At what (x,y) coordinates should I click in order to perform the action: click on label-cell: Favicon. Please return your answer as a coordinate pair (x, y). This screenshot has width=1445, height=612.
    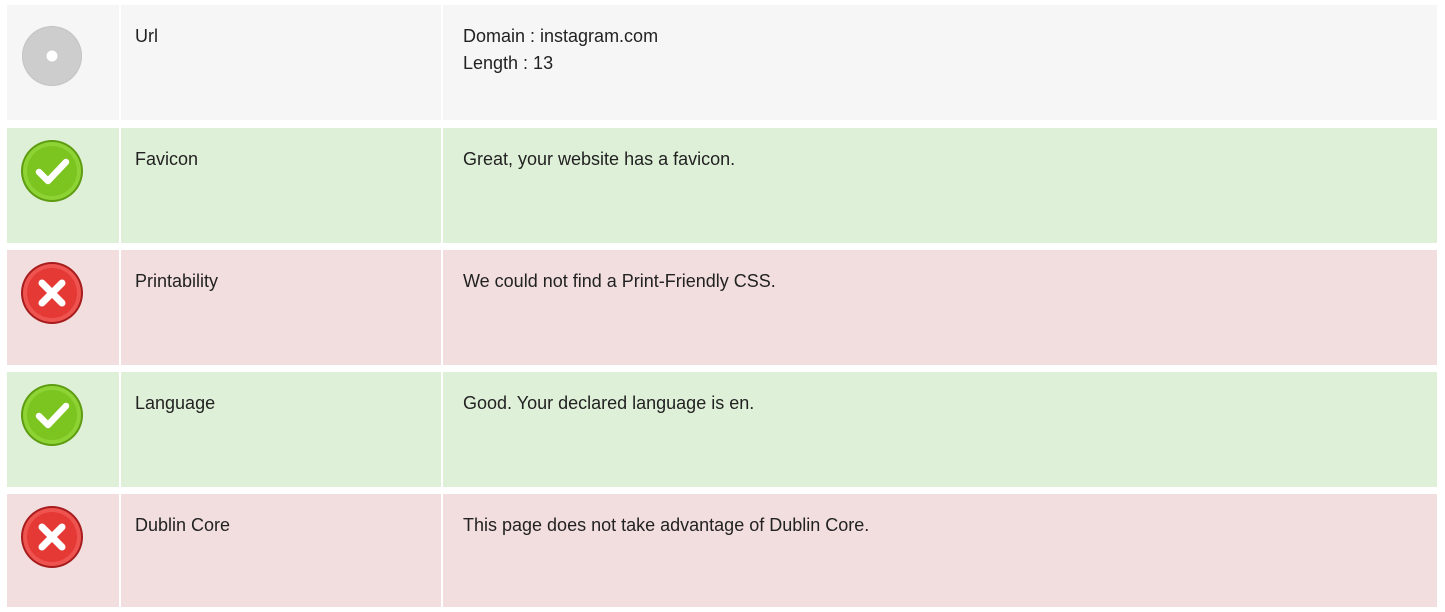
    Looking at the image, I should click on (281, 185).